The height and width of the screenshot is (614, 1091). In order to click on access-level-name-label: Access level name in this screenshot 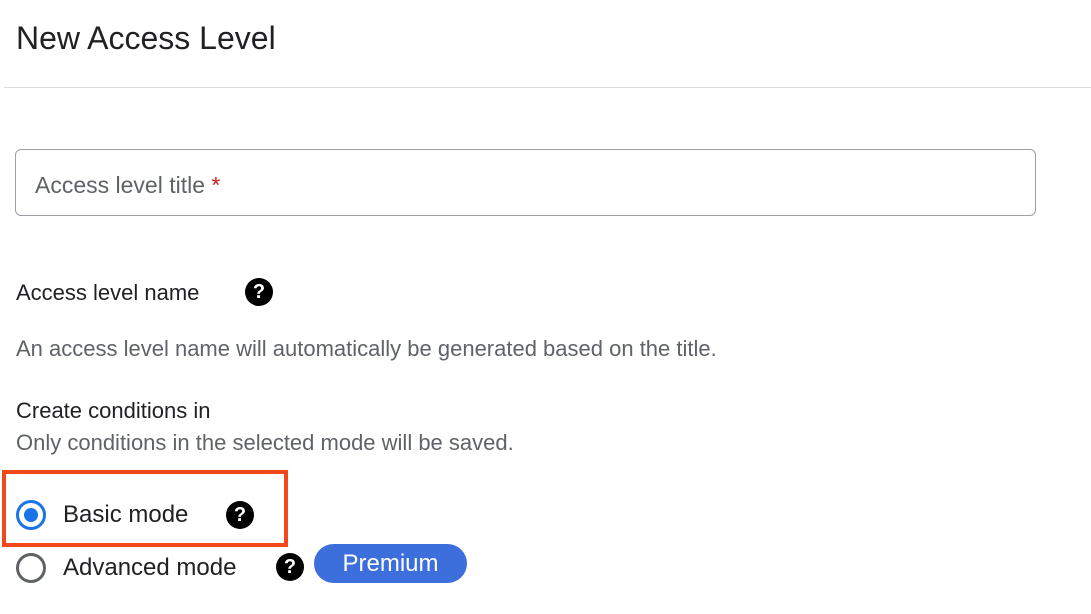, I will do `click(108, 292)`.